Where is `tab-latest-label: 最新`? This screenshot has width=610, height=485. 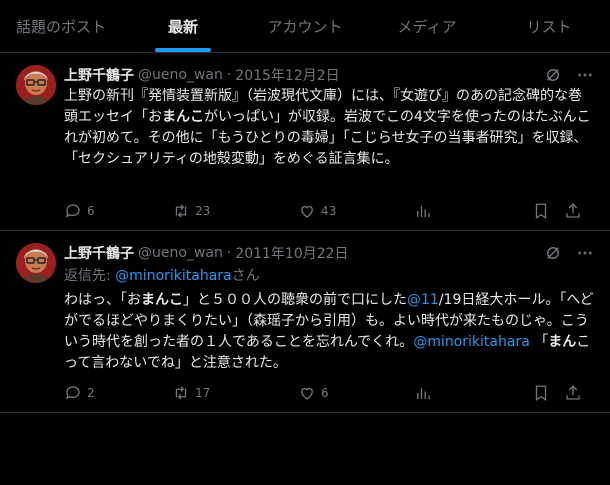
tab-latest-label: 最新 is located at coordinates (182, 26).